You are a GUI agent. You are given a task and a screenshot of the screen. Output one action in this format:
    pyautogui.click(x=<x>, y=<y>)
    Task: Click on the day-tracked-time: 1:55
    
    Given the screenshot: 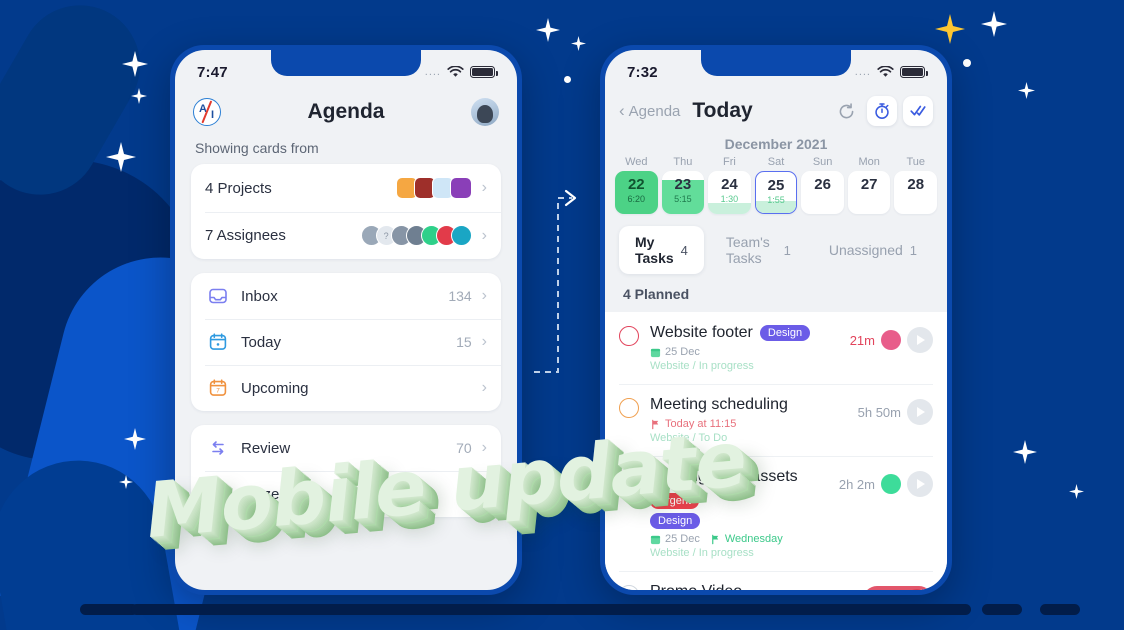 What is the action you would take?
    pyautogui.click(x=776, y=200)
    